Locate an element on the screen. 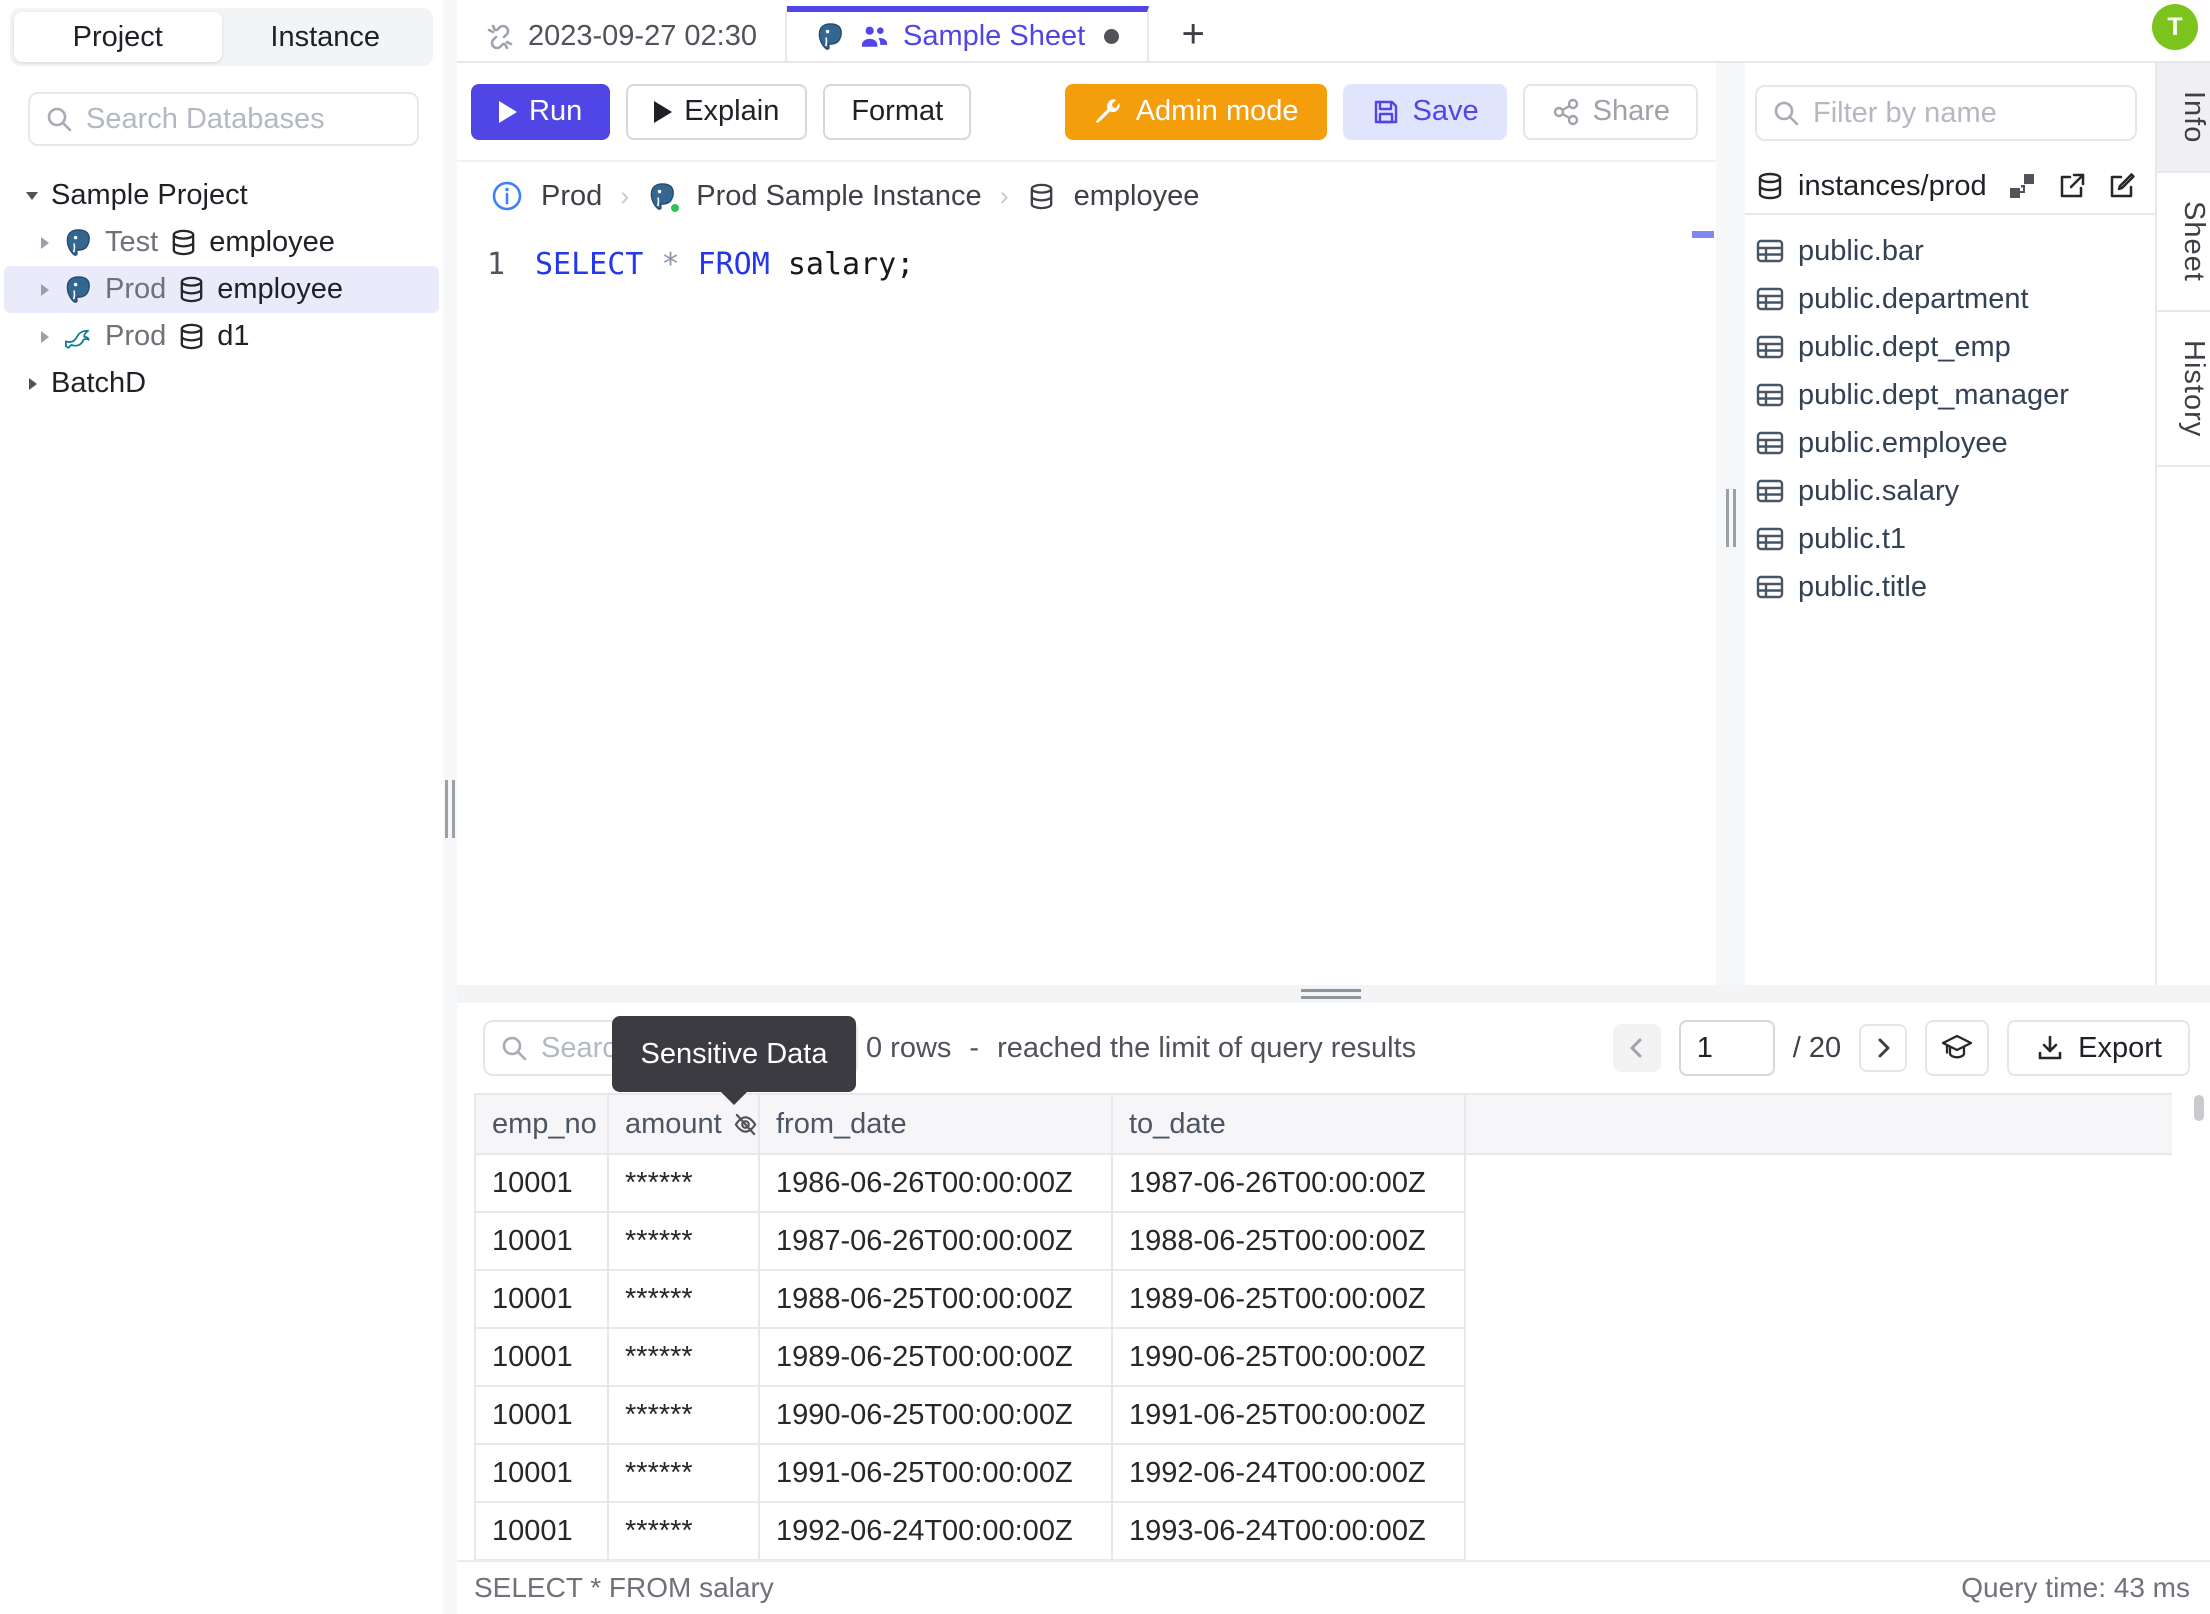  share-button: Share is located at coordinates (1610, 111).